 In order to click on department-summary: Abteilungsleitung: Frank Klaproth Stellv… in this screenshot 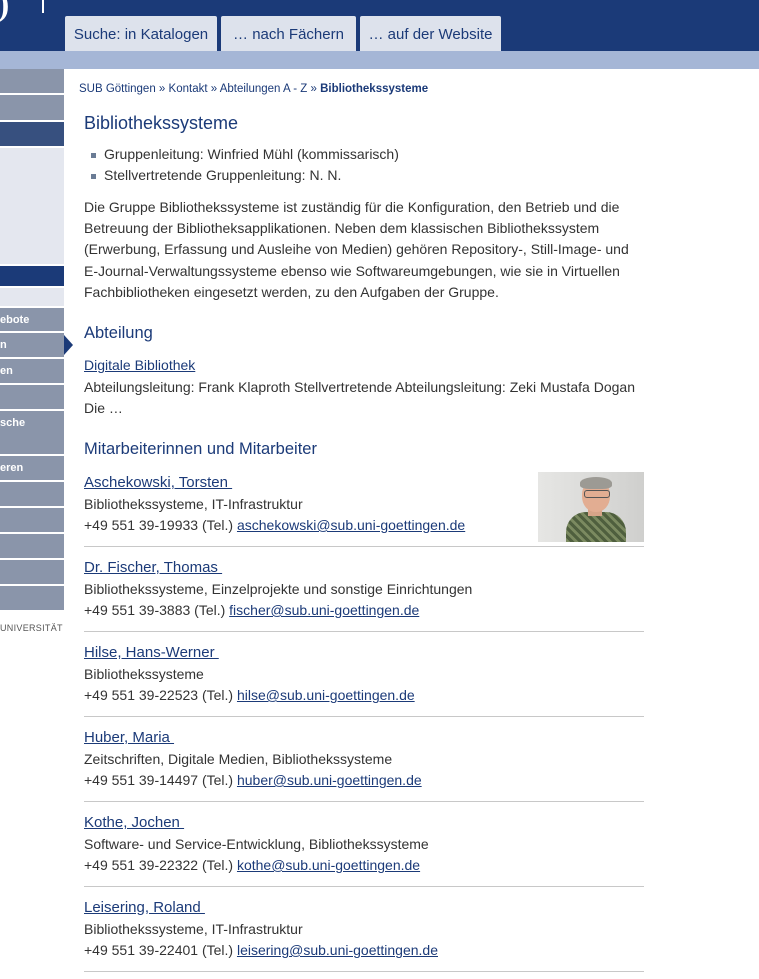, I will do `click(359, 398)`.